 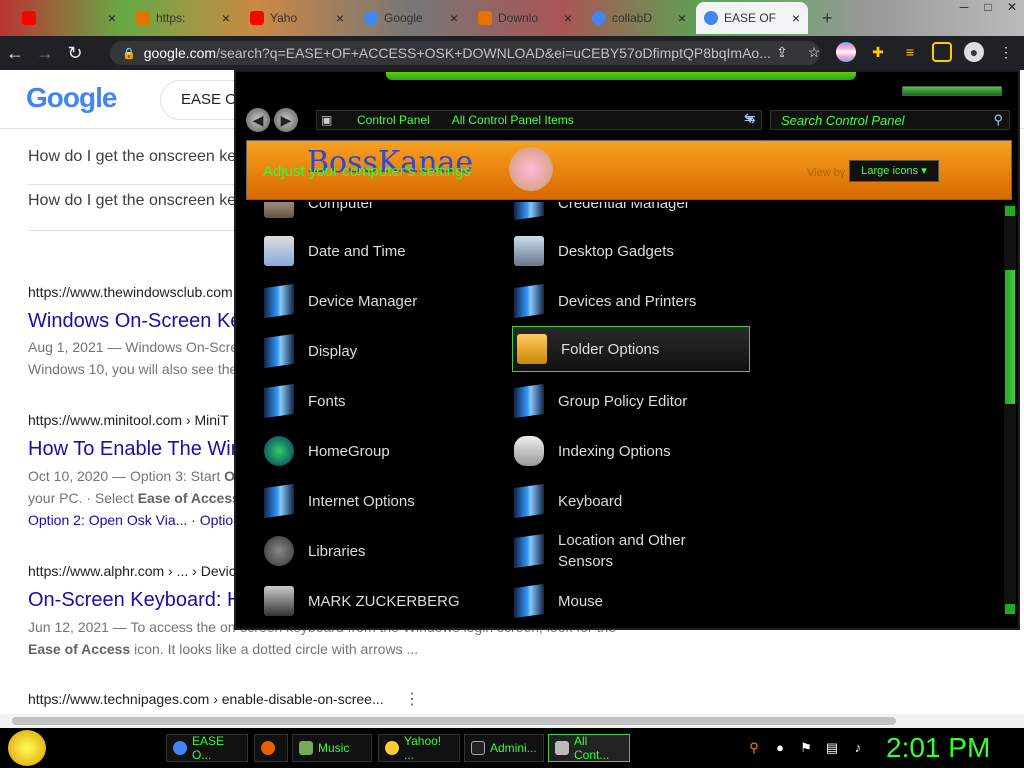 I want to click on taskbar-button-music: Music, so click(x=332, y=748).